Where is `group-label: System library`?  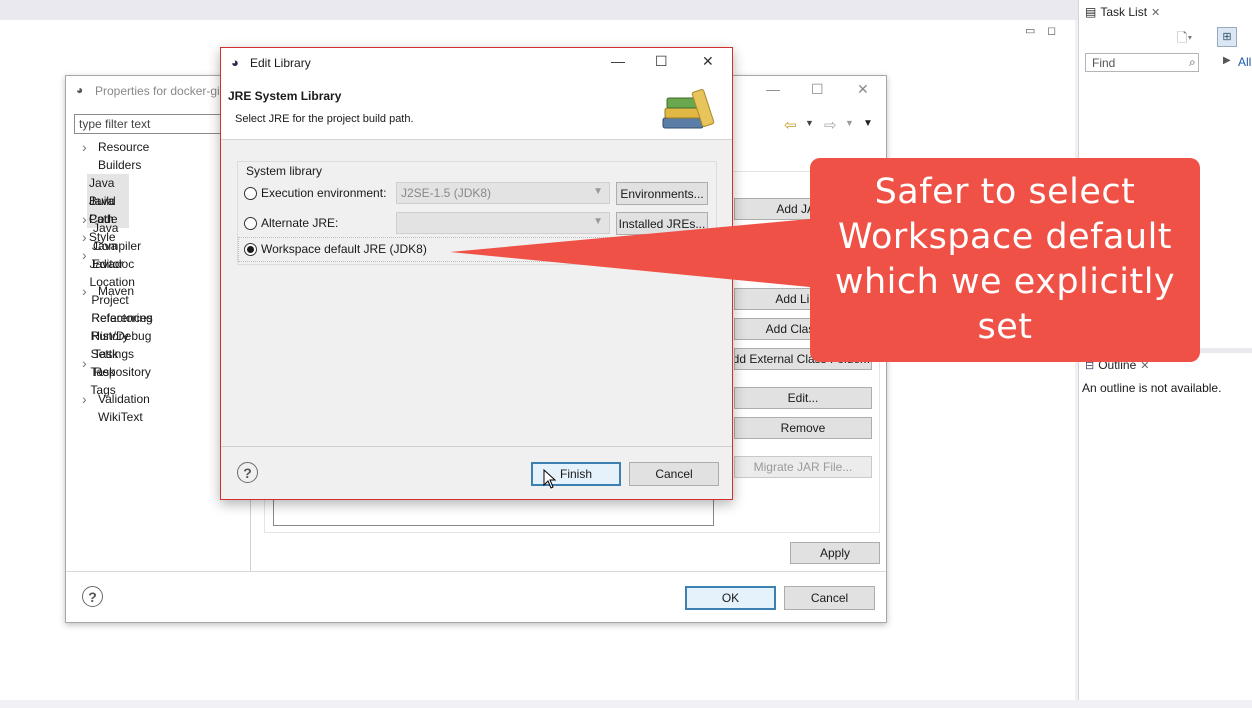
group-label: System library is located at coordinates (284, 171).